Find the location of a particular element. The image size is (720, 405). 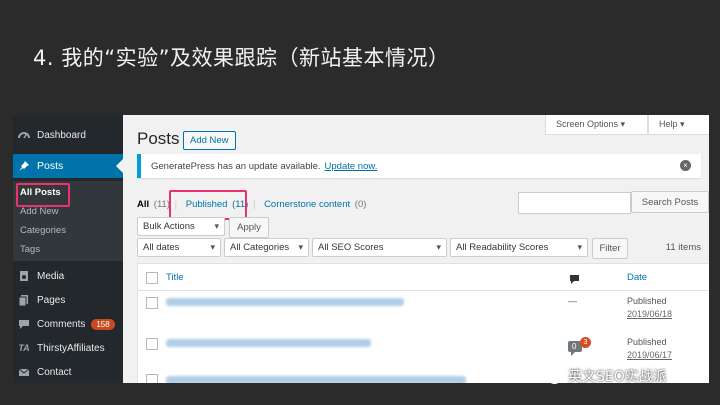

submenu-categories: Categories is located at coordinates (43, 230).